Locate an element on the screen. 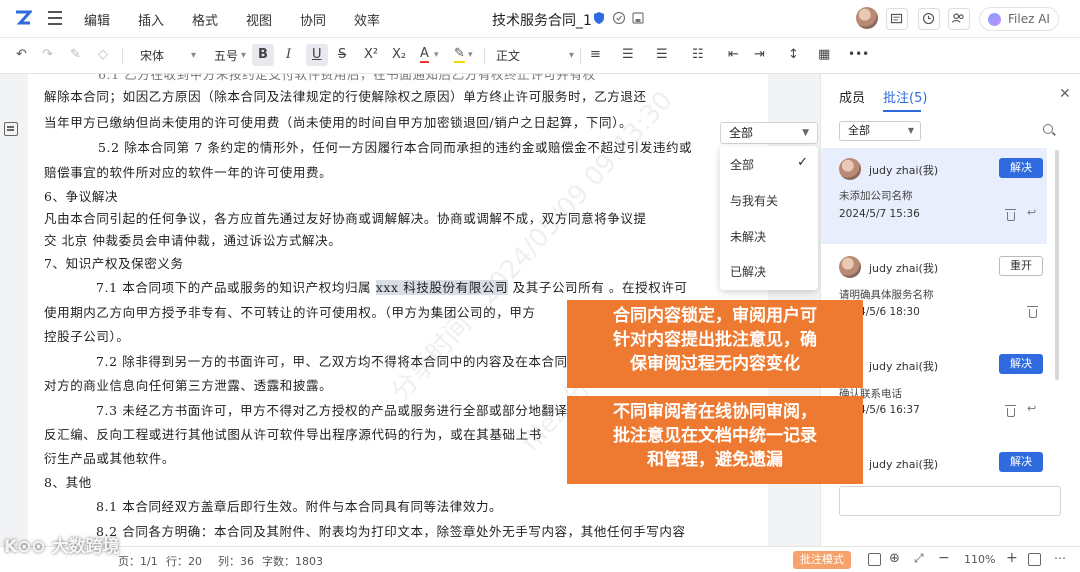  comment-input is located at coordinates (950, 501).